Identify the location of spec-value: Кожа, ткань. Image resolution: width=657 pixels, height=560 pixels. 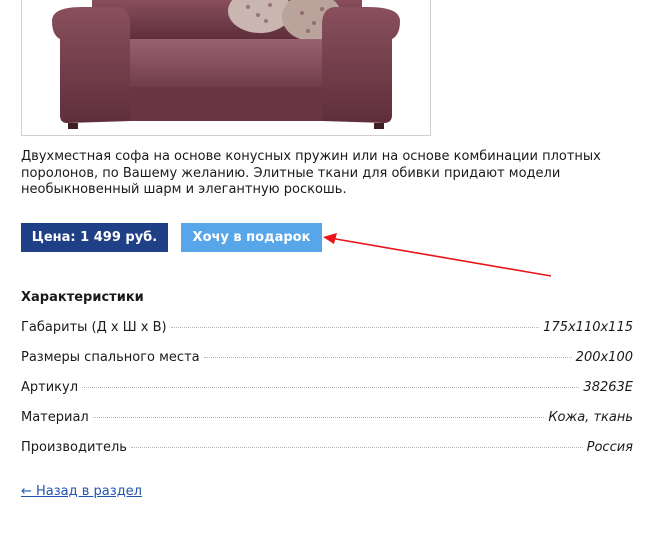
(590, 417).